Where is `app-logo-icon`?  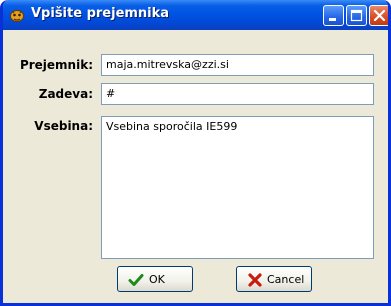 app-logo-icon is located at coordinates (17, 16).